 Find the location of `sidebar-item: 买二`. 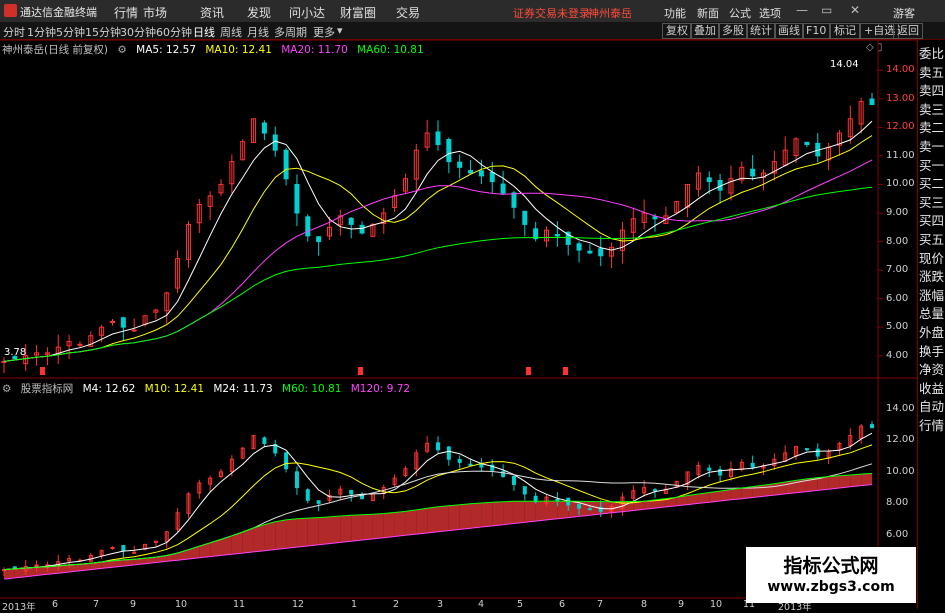

sidebar-item: 买二 is located at coordinates (932, 182).